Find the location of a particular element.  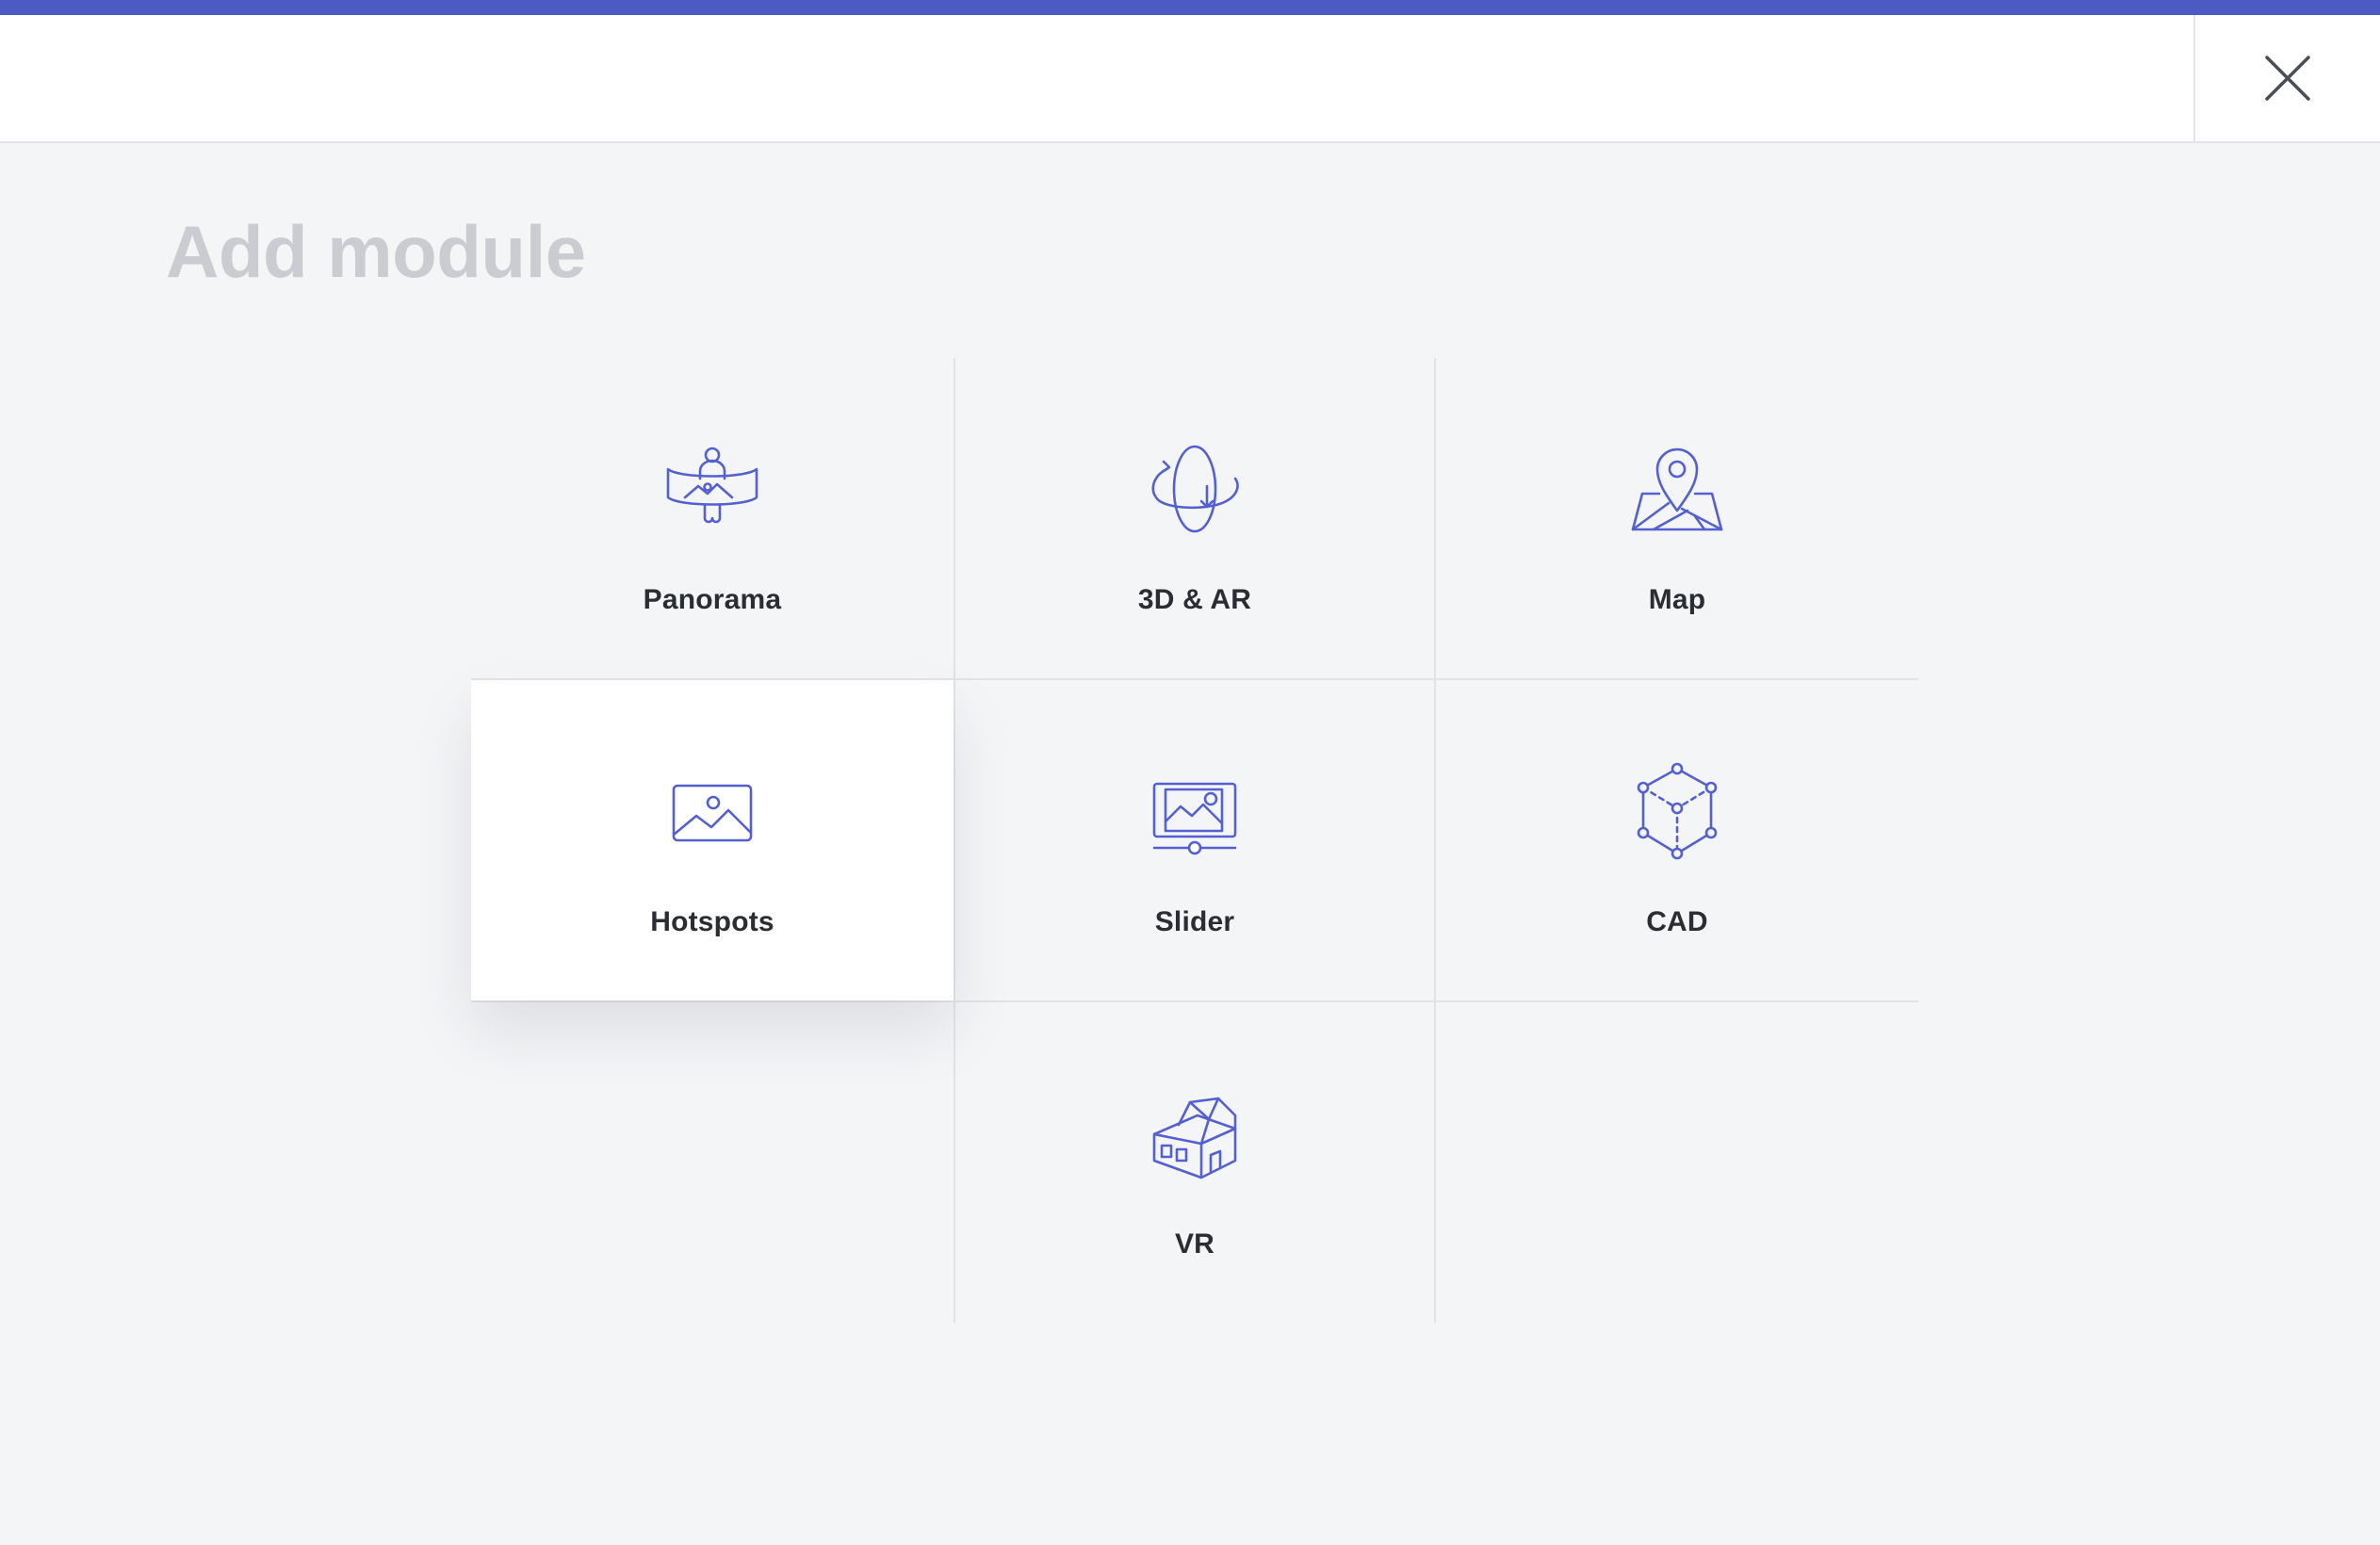

close-icon is located at coordinates (2287, 78).